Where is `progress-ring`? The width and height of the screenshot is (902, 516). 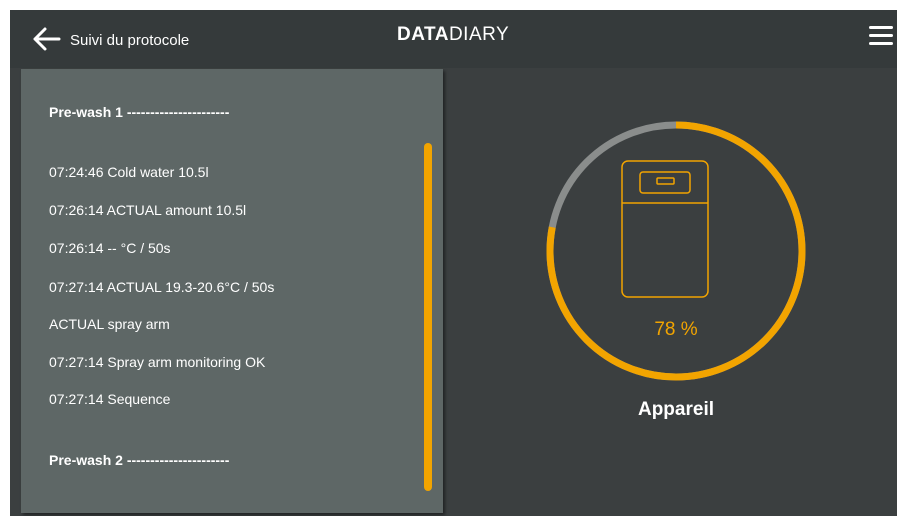
progress-ring is located at coordinates (676, 251).